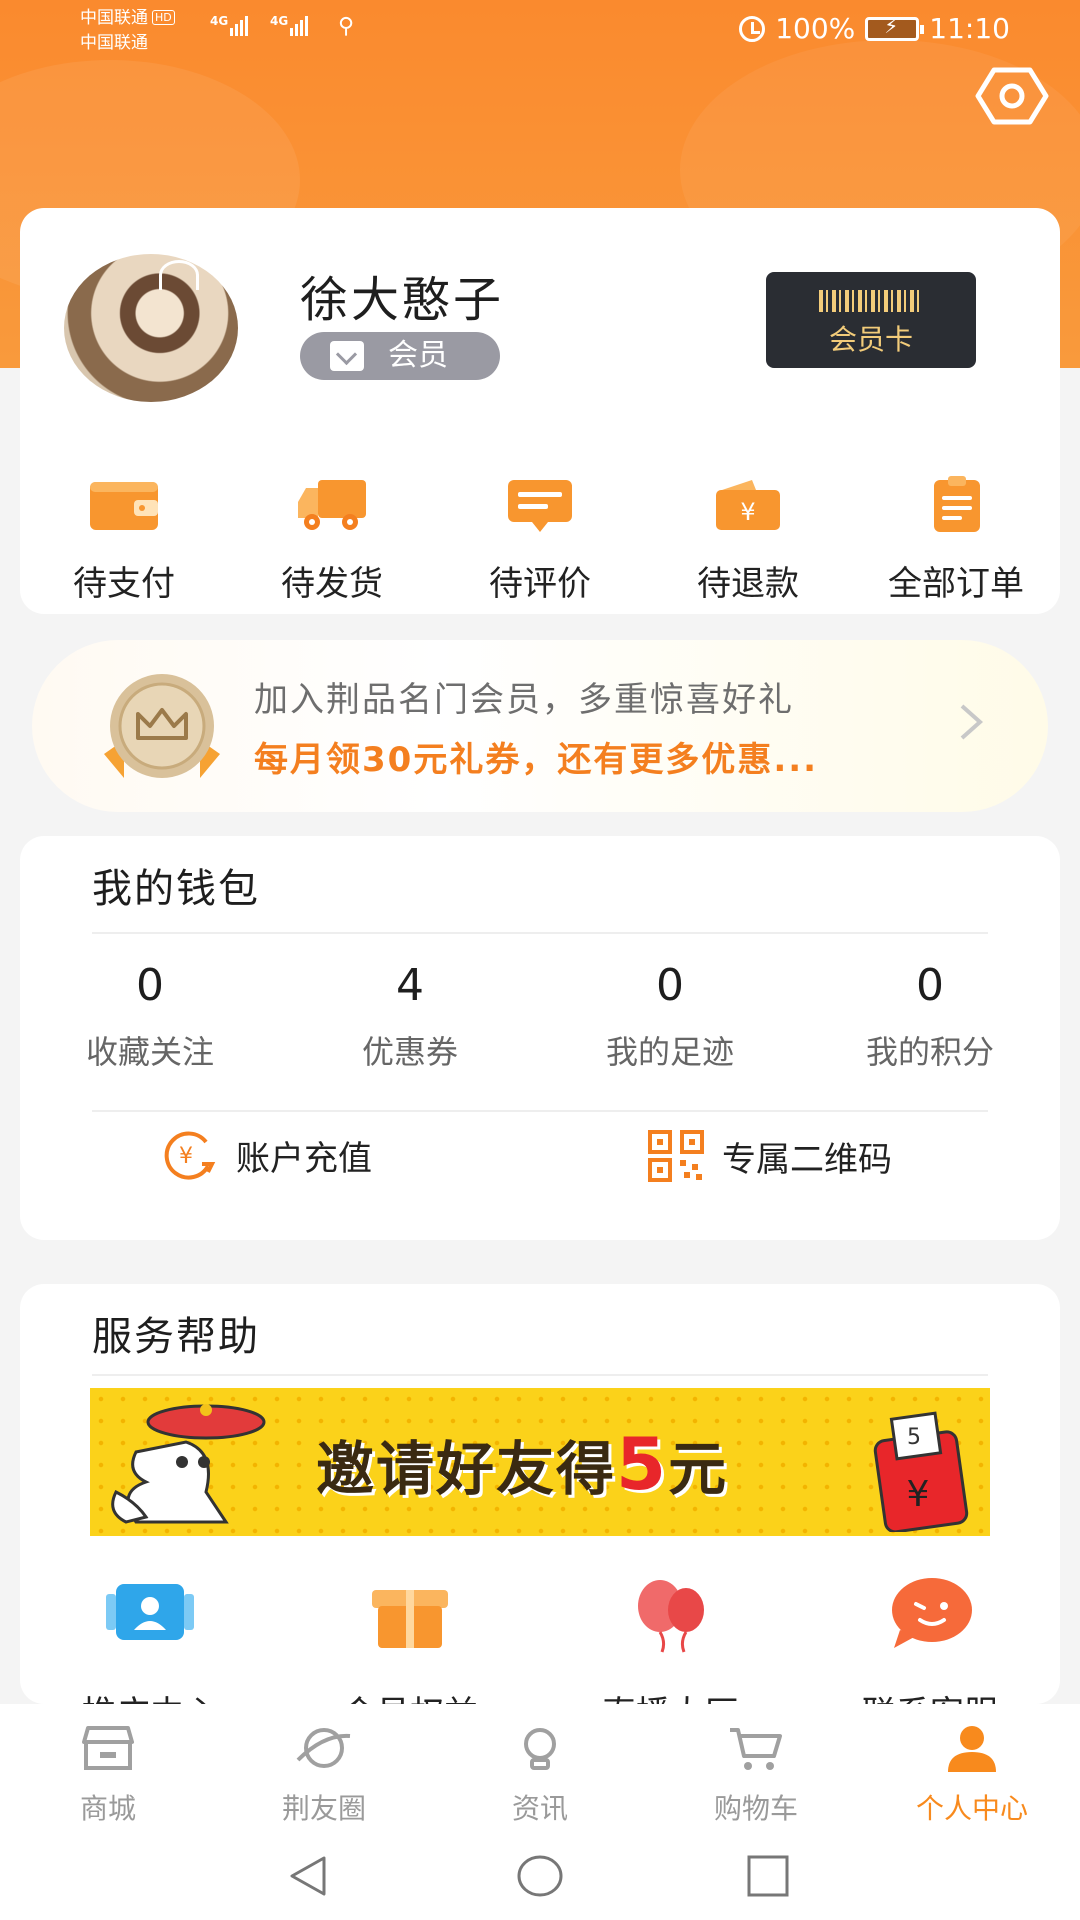 The height and width of the screenshot is (1920, 1080). What do you see at coordinates (540, 1749) in the screenshot?
I see `lightbulb-icon` at bounding box center [540, 1749].